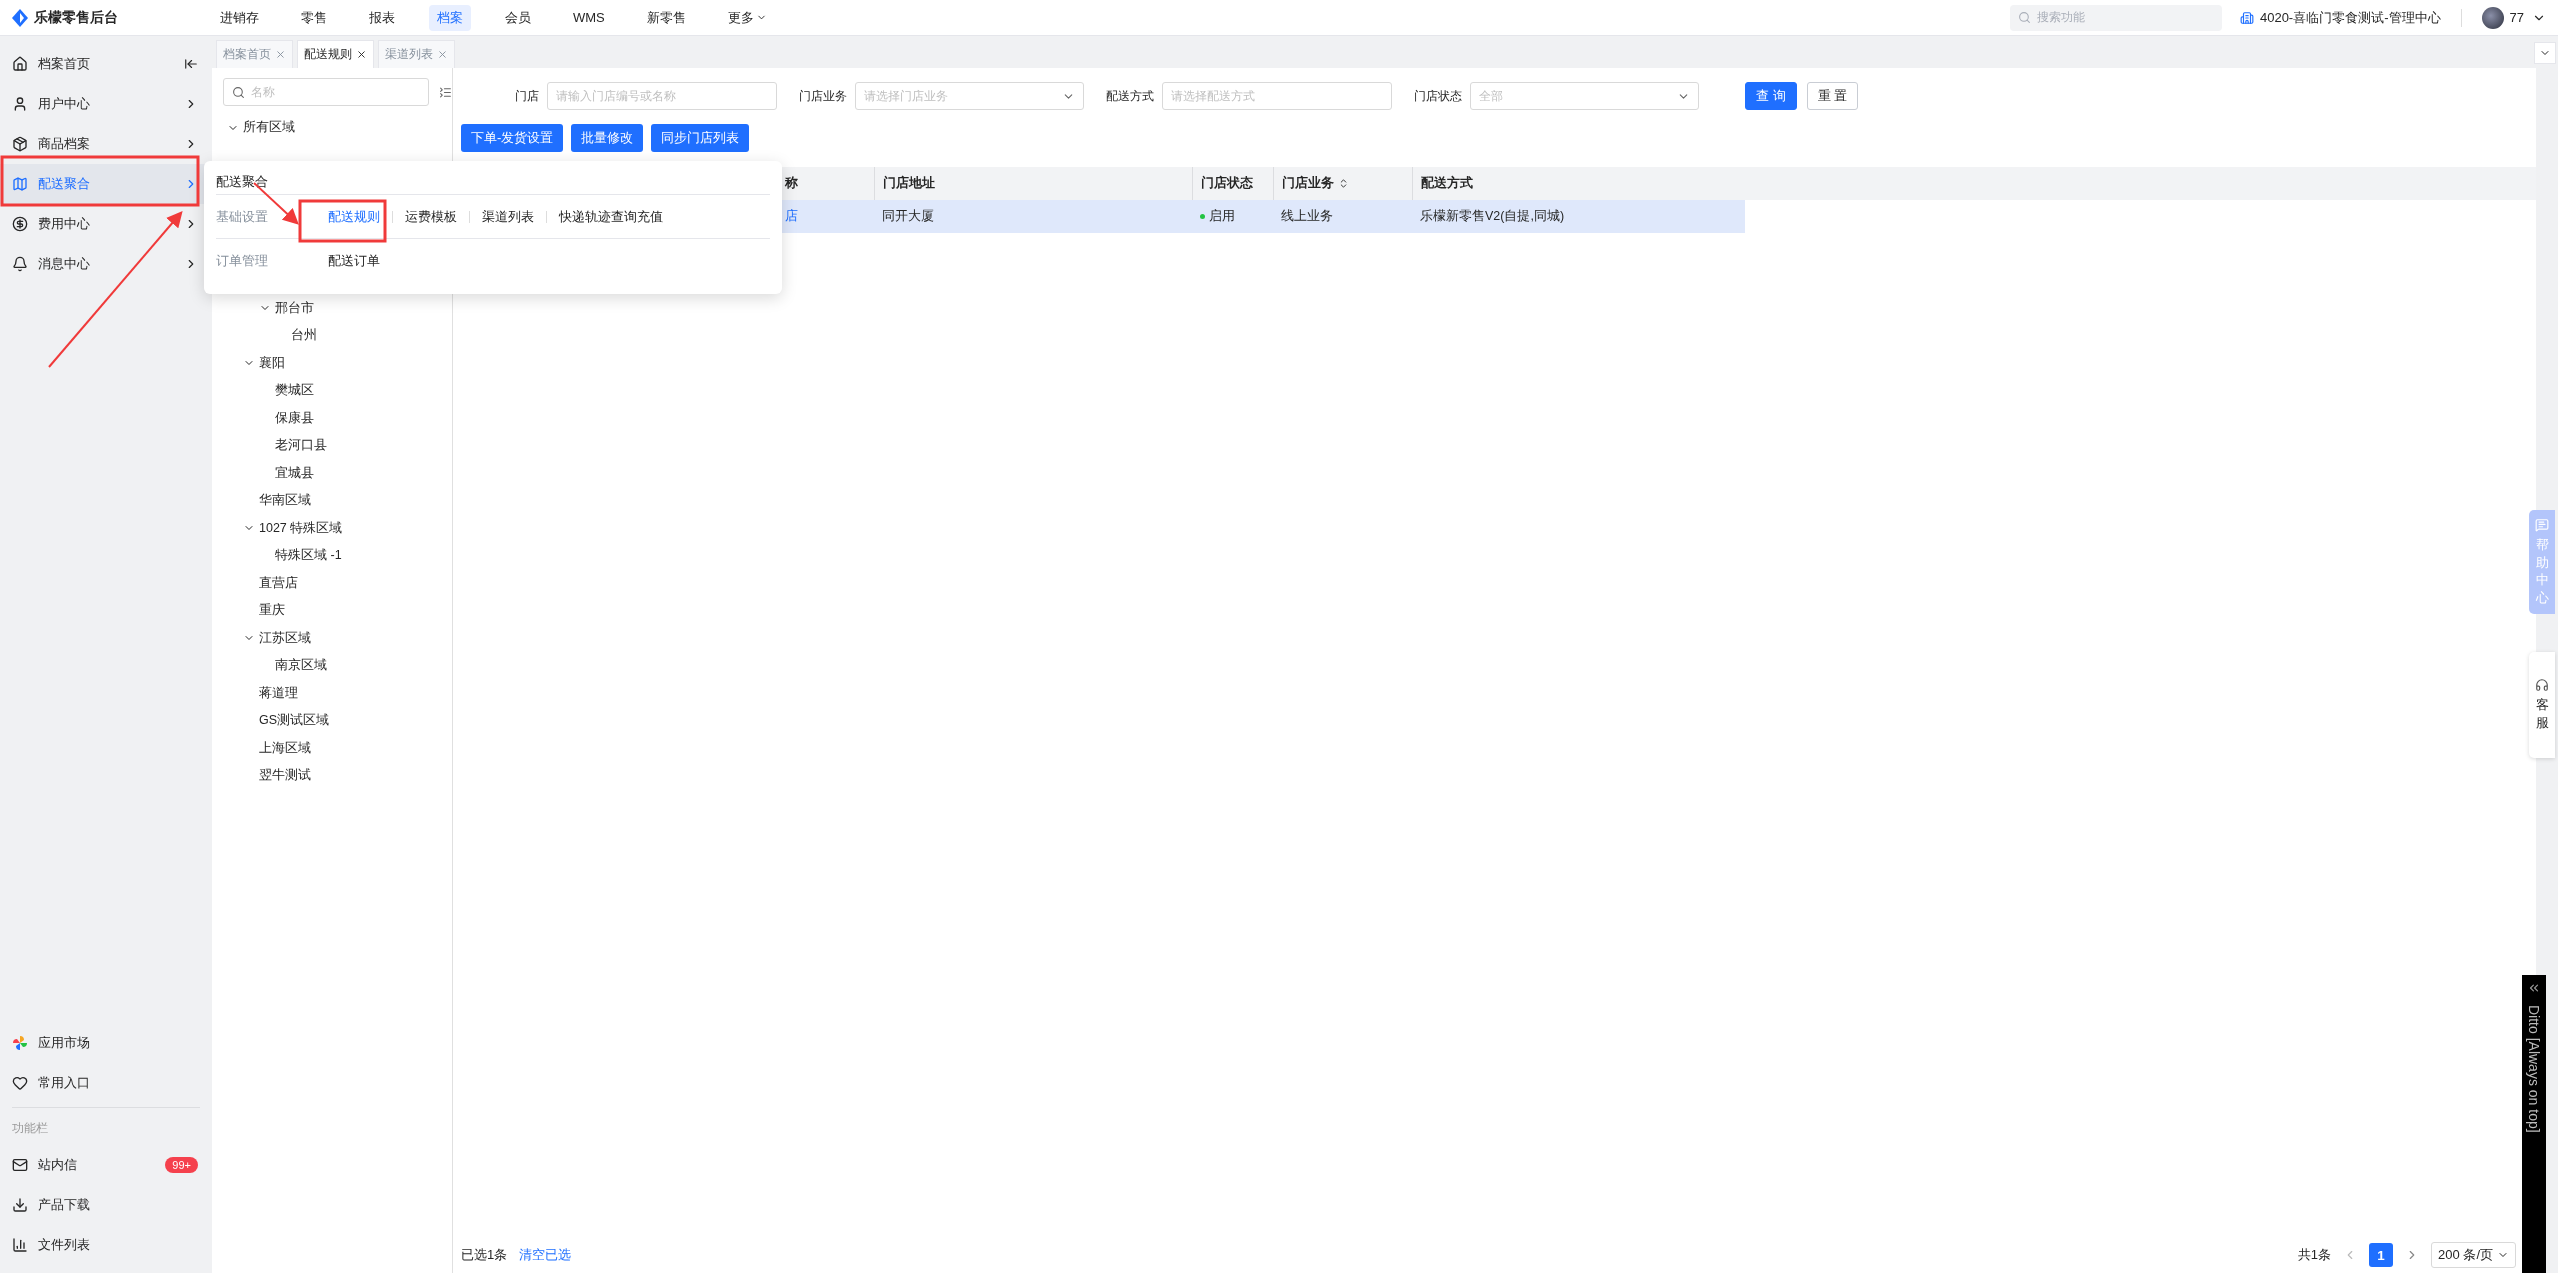 This screenshot has height=1273, width=2558. Describe the element at coordinates (518, 17) in the screenshot. I see `nav-item: 会员` at that location.